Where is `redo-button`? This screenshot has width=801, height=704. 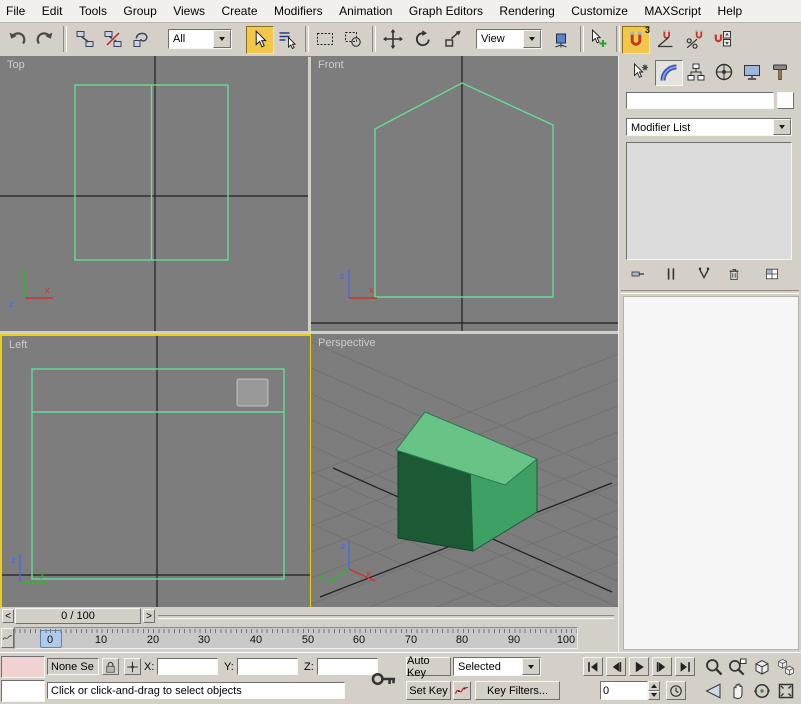 redo-button is located at coordinates (45, 39).